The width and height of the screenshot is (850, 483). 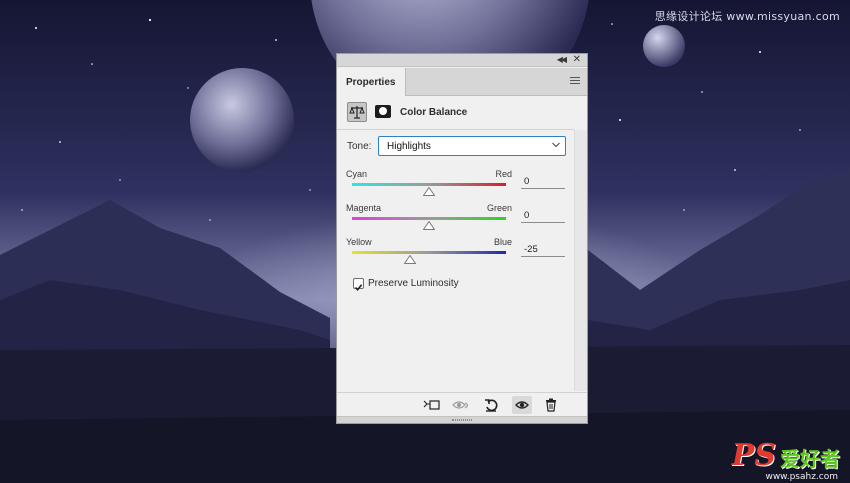 I want to click on close-icon: ✕, so click(x=577, y=60).